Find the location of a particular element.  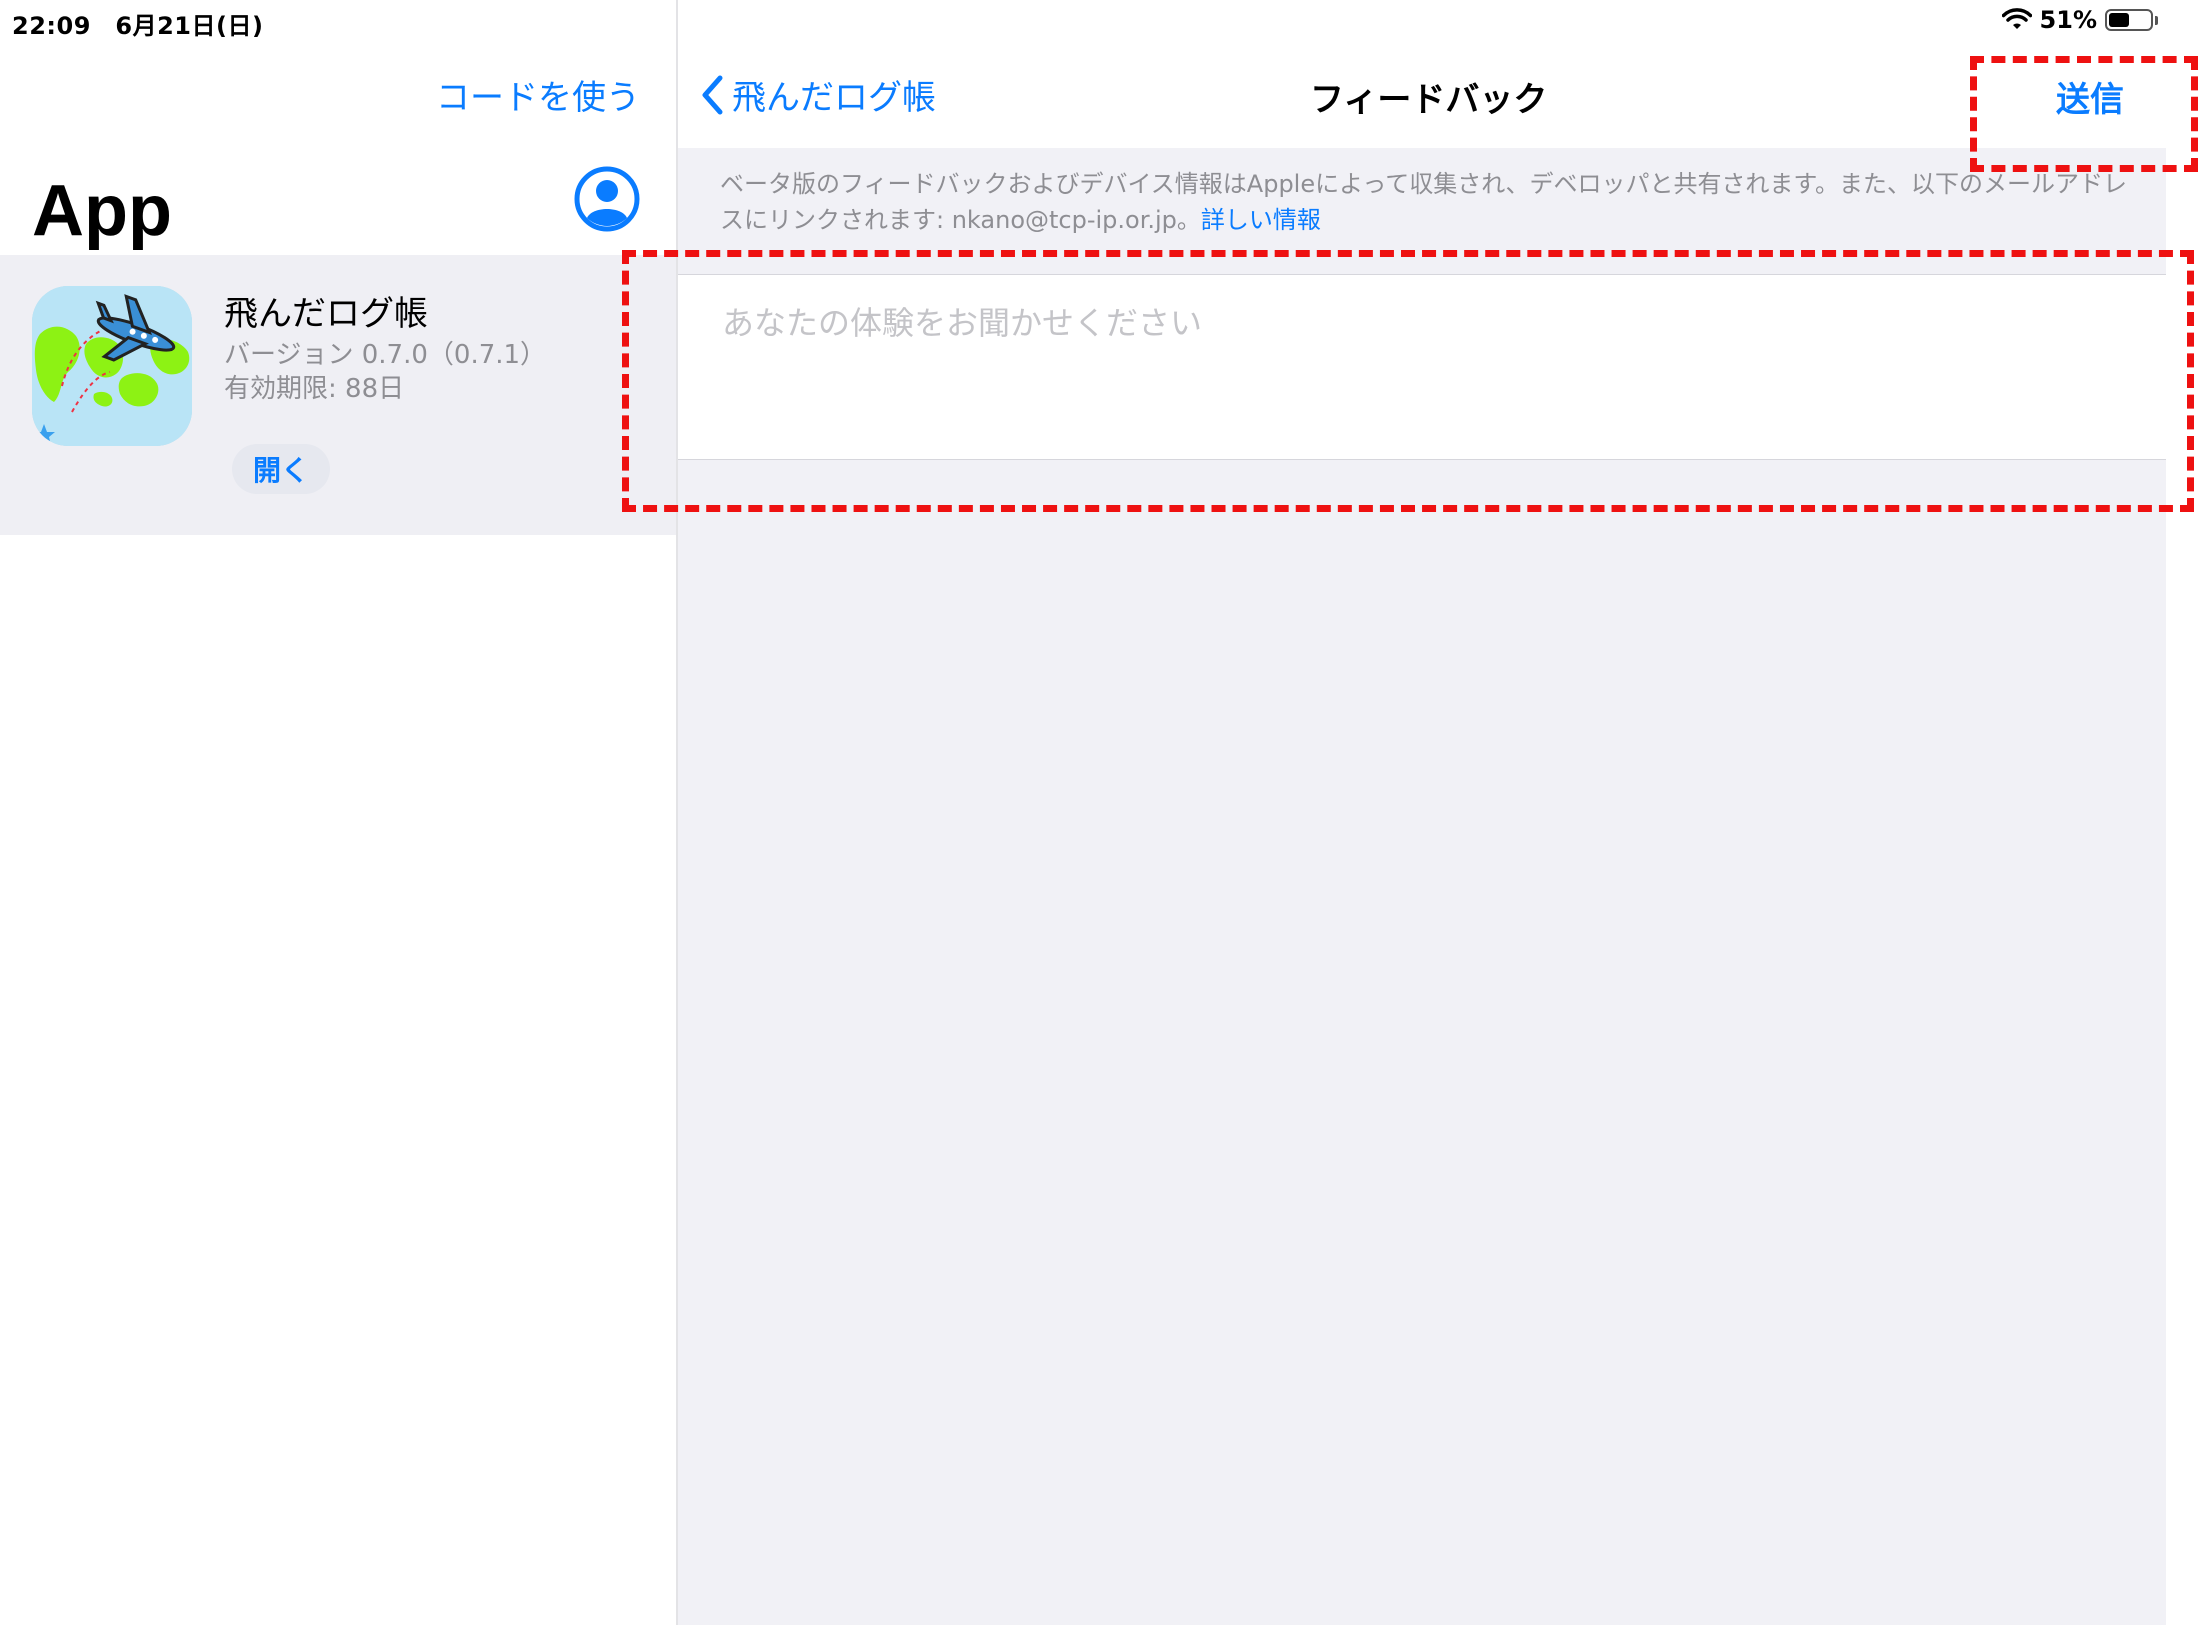

battery-level-fill is located at coordinates (2119, 20).